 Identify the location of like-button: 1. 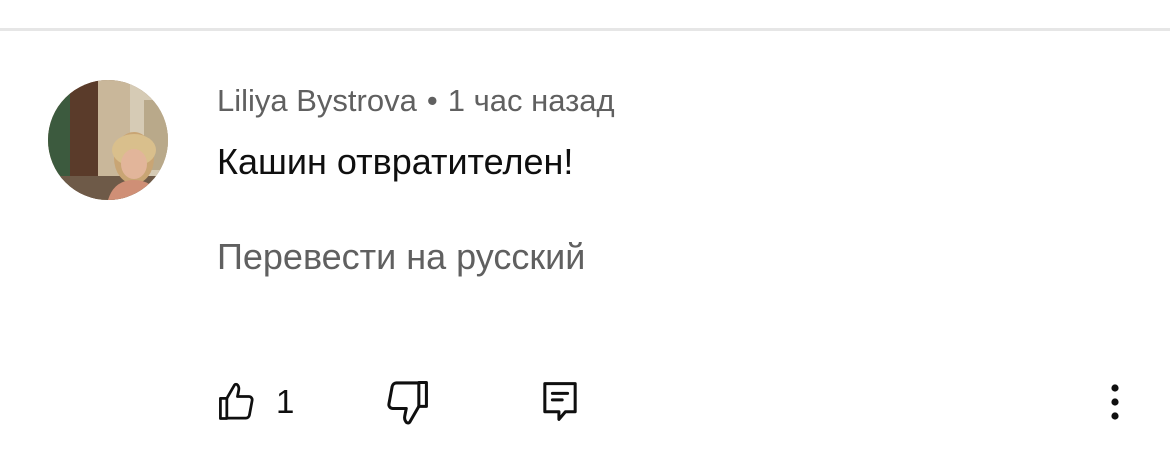
(254, 402).